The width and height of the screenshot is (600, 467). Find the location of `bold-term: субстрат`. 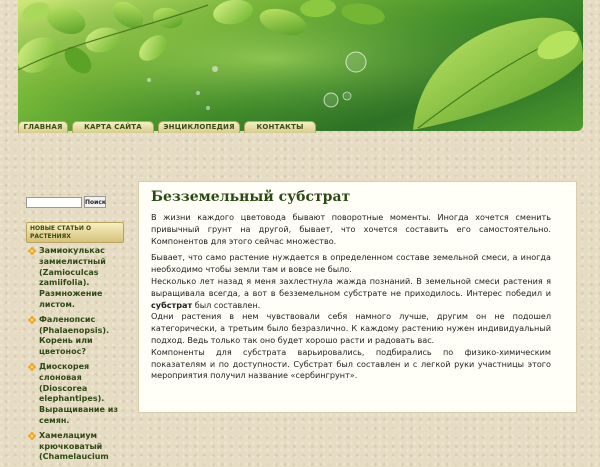

bold-term: субстрат is located at coordinates (172, 304).